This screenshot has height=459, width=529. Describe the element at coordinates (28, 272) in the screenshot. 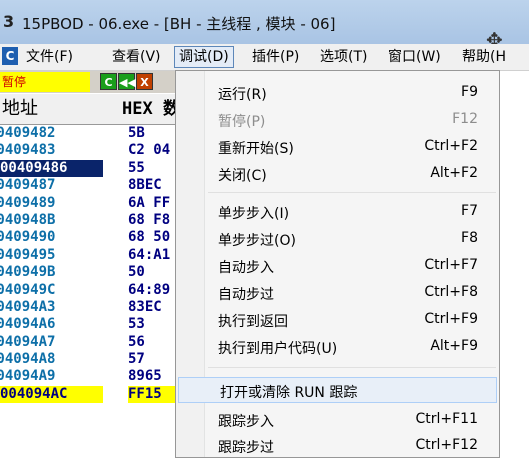

I see `row-address: 0040949B` at that location.